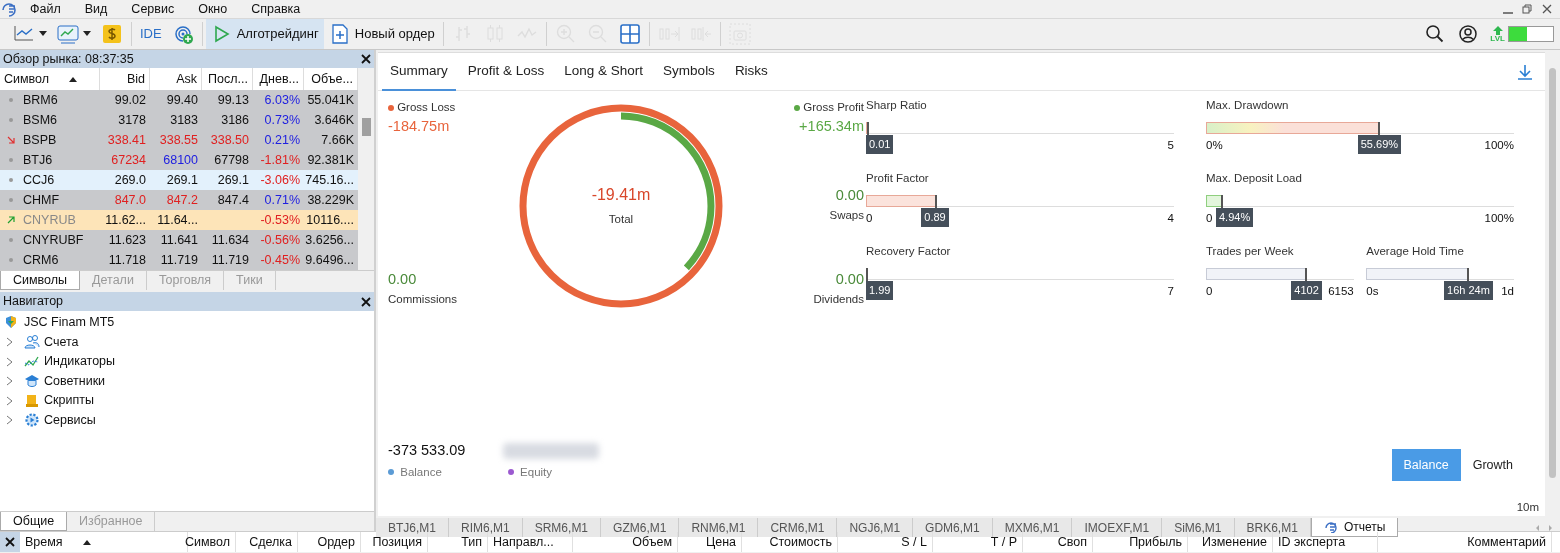 This screenshot has height=553, width=1560. What do you see at coordinates (213, 9) in the screenshot?
I see `menu-item: Окно` at bounding box center [213, 9].